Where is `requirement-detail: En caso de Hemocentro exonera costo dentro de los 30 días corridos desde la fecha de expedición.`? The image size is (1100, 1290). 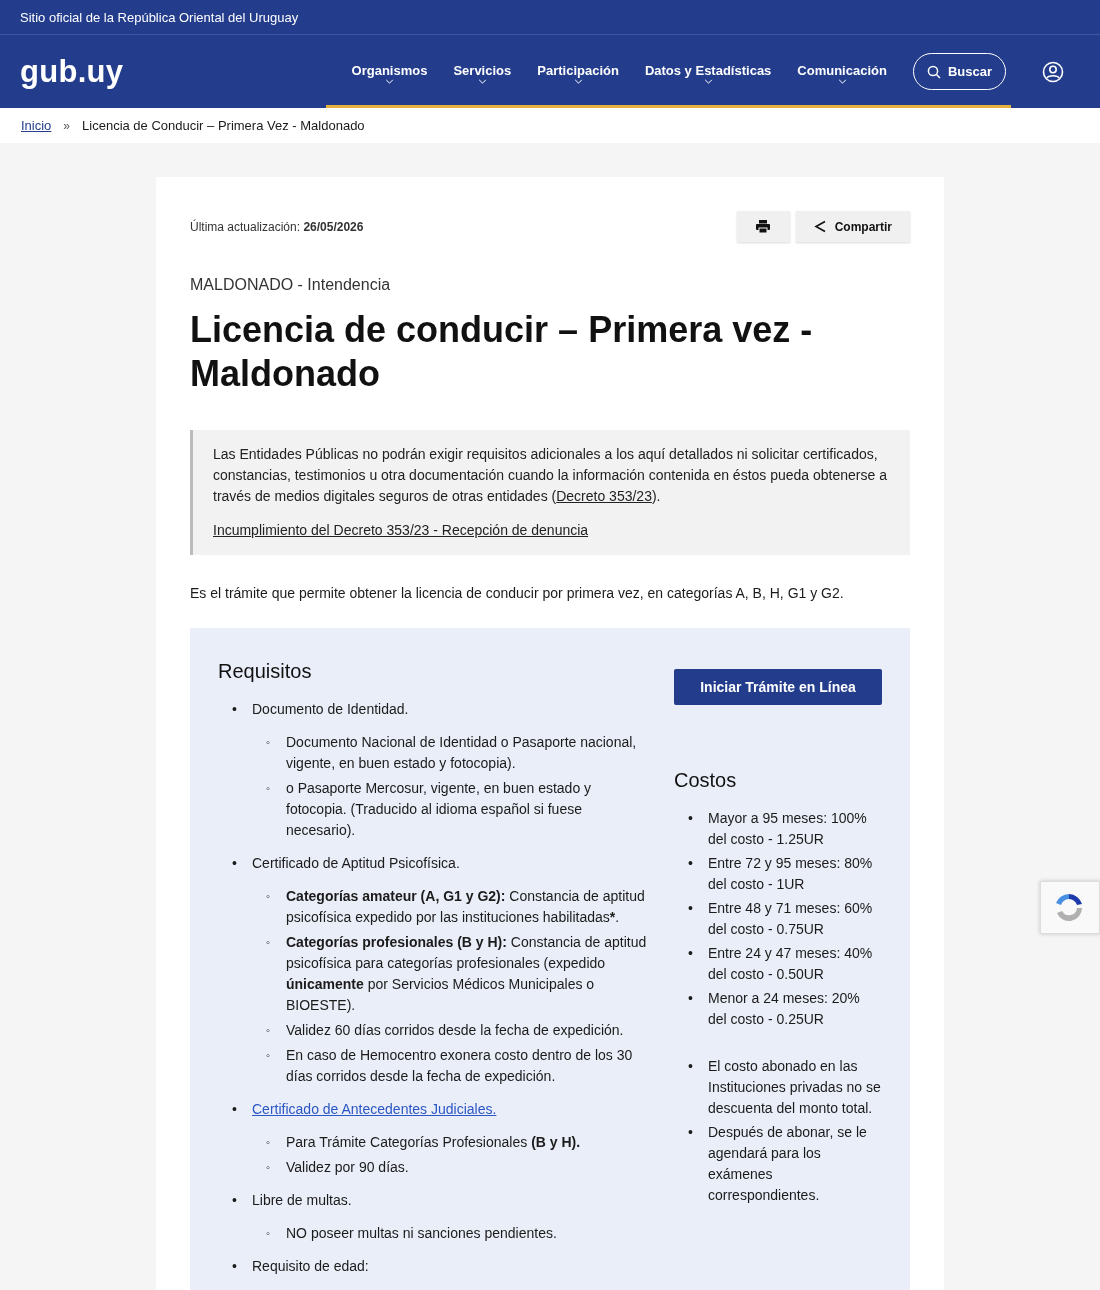 requirement-detail: En caso de Hemocentro exonera costo dentro de los 30 días corridos desde la fecha de expedición. is located at coordinates (460, 1066).